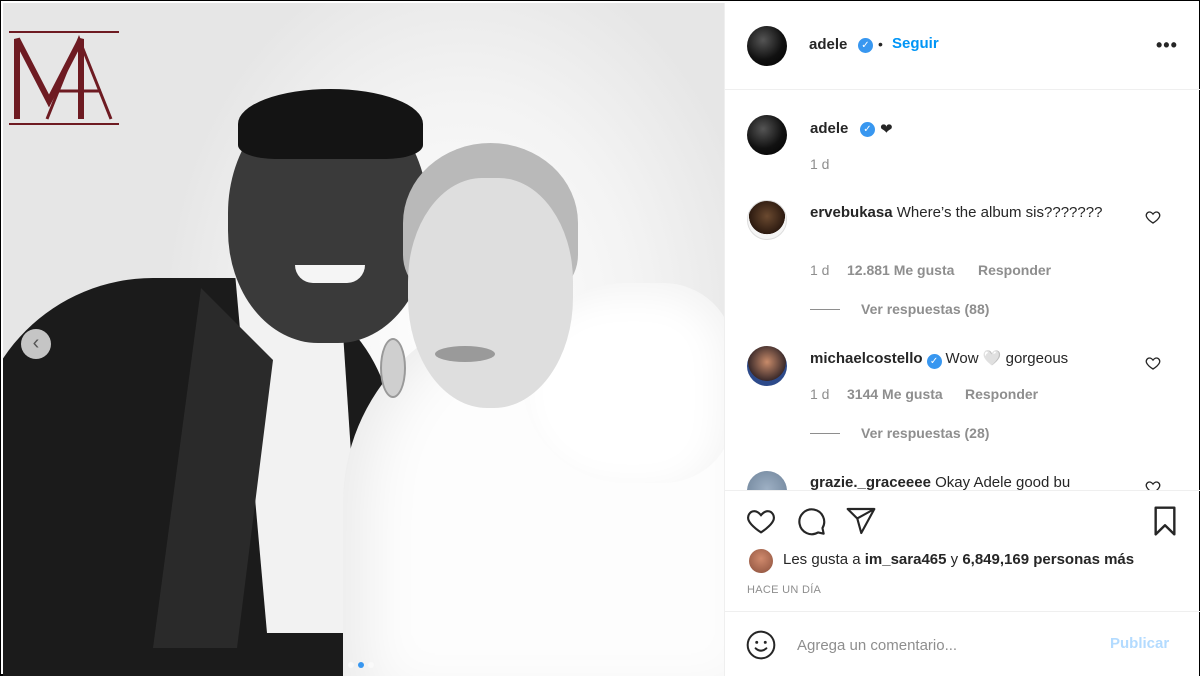 The image size is (1200, 676). I want to click on comment-text: Wow 🤍 gorgeous, so click(1007, 358).